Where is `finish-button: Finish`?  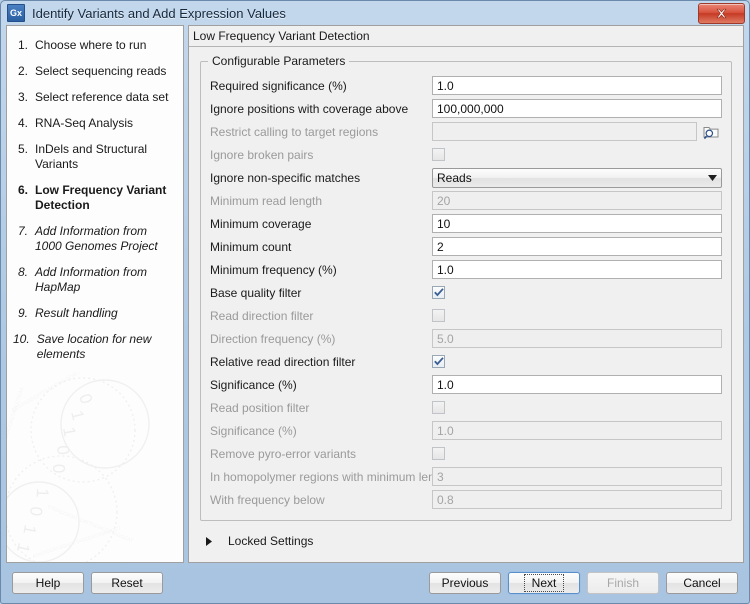
finish-button: Finish is located at coordinates (623, 583).